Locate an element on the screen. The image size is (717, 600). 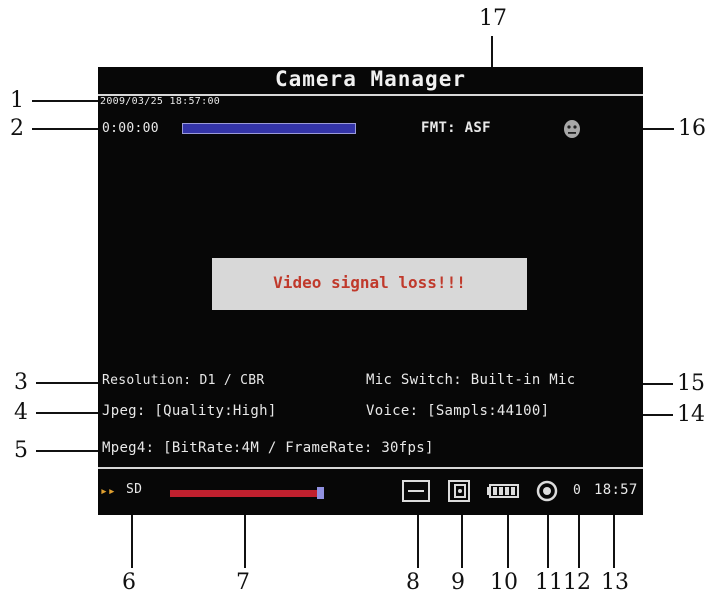
callout-3: 3 is located at coordinates (21, 382).